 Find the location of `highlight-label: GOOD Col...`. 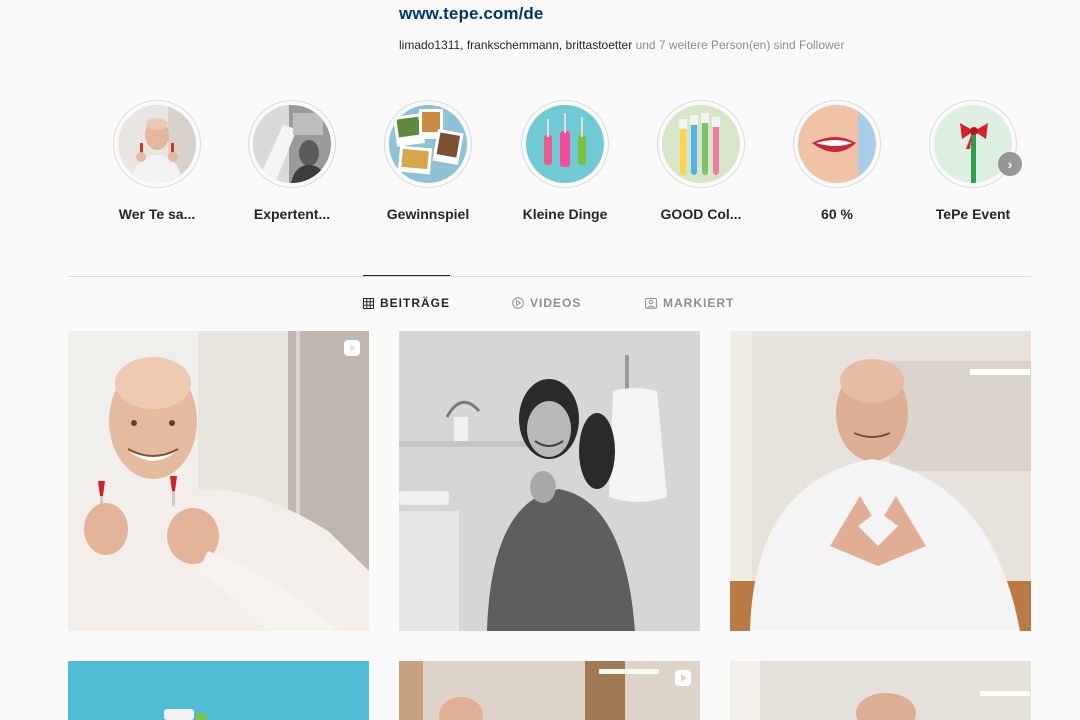

highlight-label: GOOD Col... is located at coordinates (701, 214).